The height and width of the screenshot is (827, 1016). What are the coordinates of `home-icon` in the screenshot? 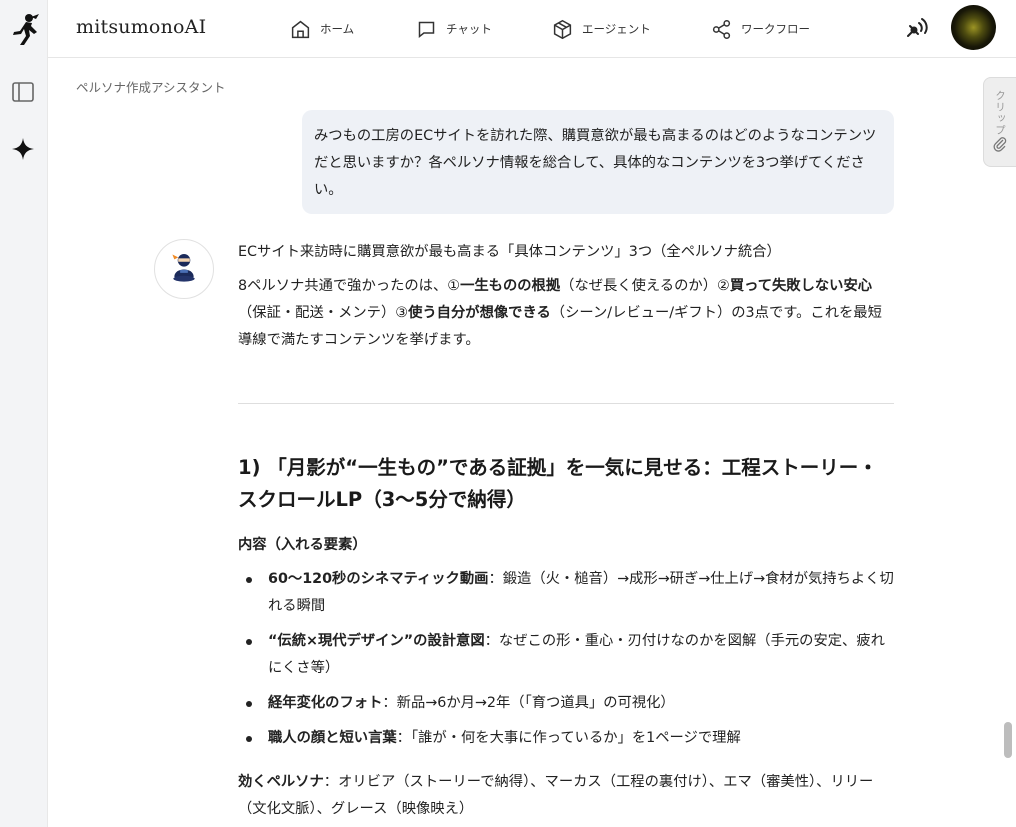 It's located at (300, 29).